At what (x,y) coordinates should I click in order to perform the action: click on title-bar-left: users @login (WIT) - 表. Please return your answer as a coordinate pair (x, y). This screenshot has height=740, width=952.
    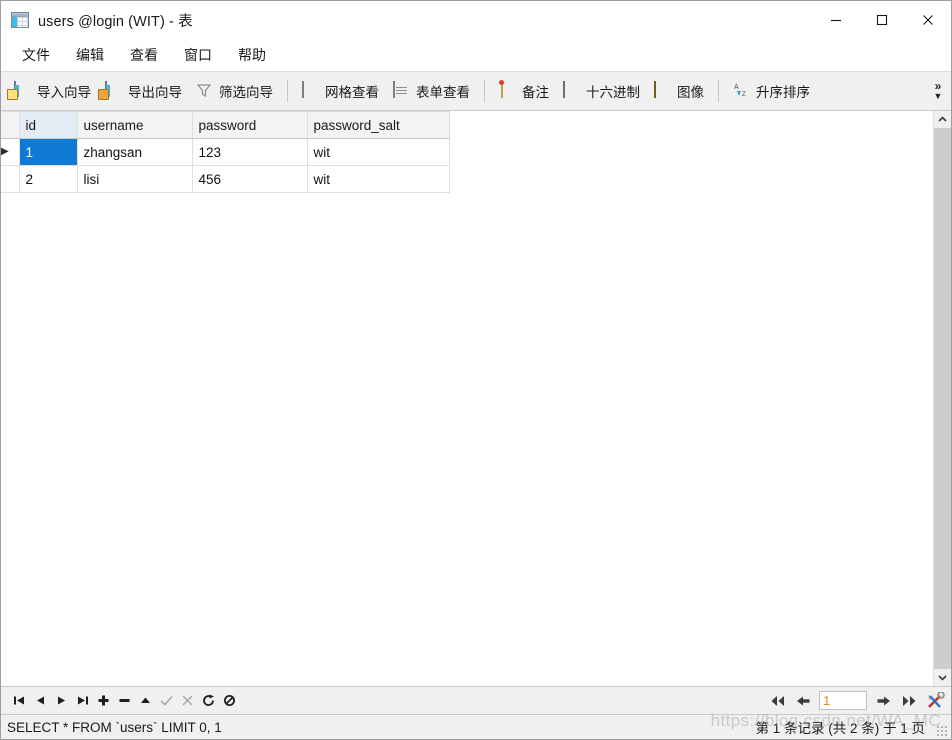
    Looking at the image, I should click on (97, 20).